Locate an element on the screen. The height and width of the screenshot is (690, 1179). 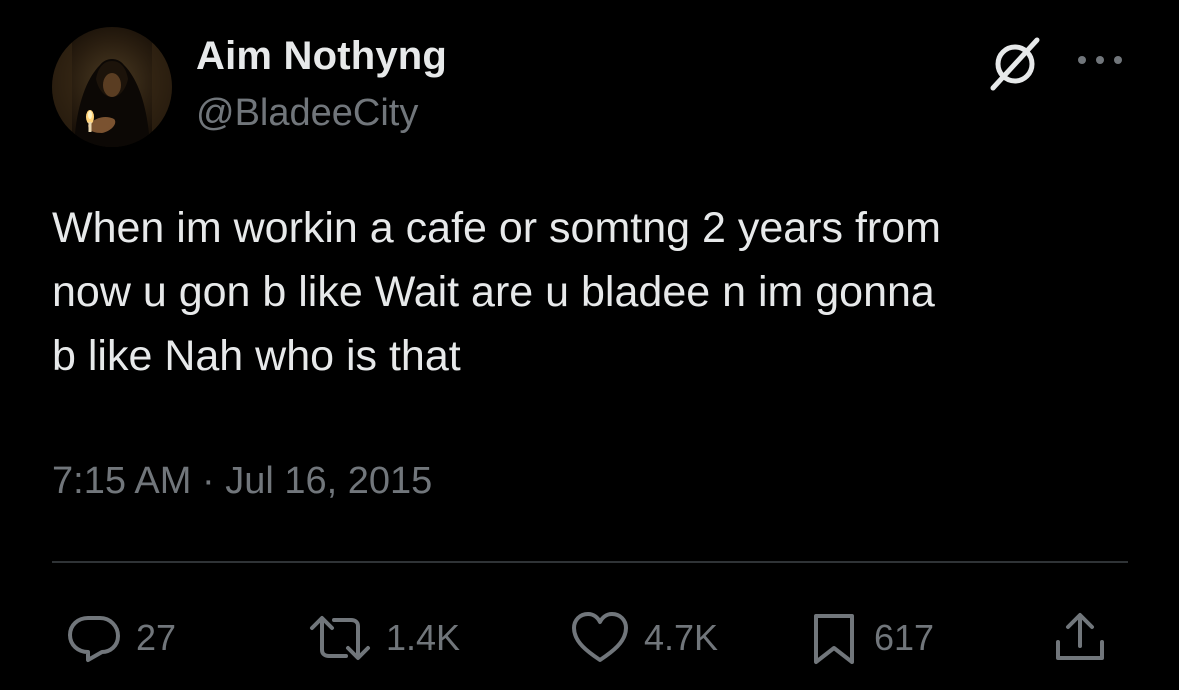
heart-icon is located at coordinates (600, 637).